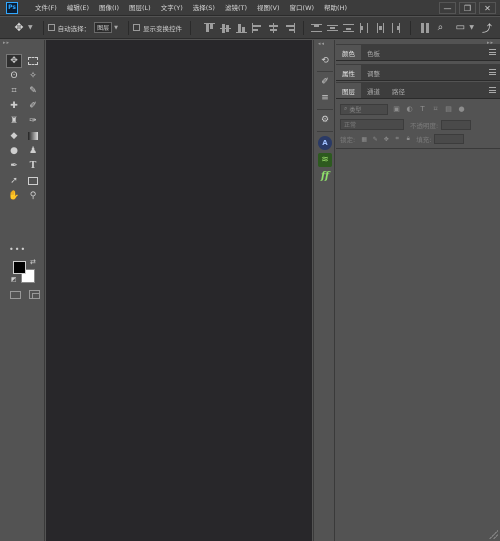  I want to click on restore-button: ❐, so click(467, 8).